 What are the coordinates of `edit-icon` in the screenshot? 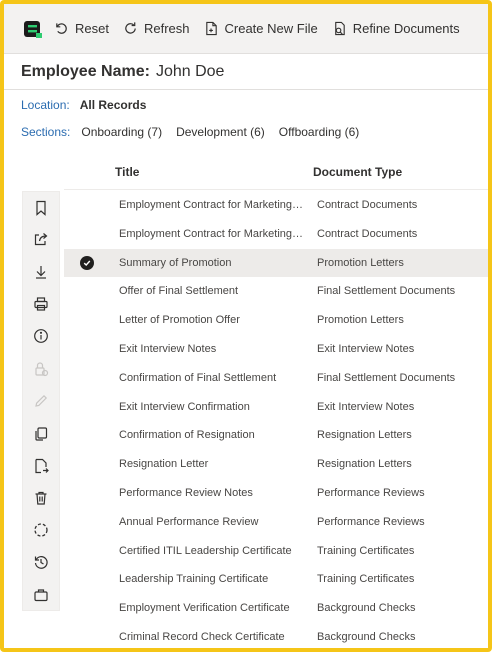 It's located at (41, 401).